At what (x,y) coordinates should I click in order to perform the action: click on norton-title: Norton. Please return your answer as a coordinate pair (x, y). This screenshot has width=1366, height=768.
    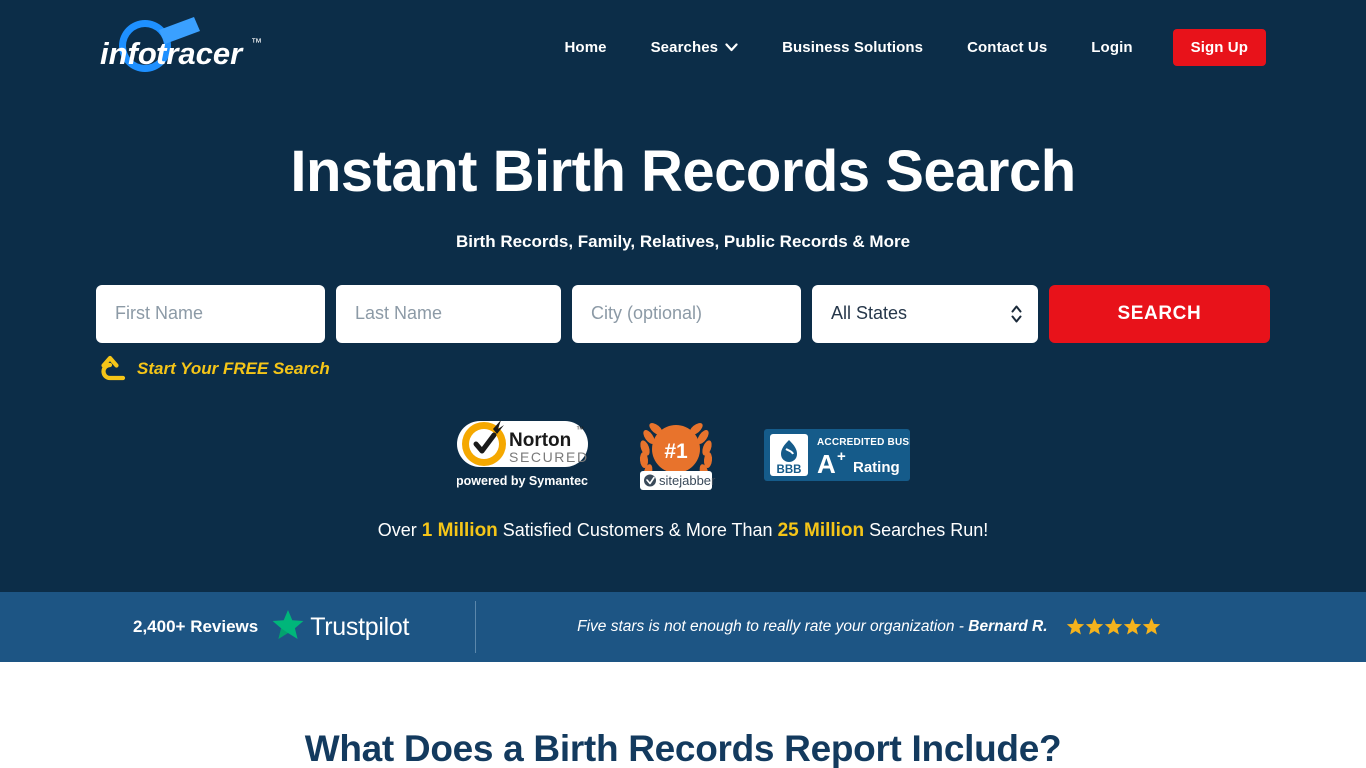
    Looking at the image, I should click on (540, 440).